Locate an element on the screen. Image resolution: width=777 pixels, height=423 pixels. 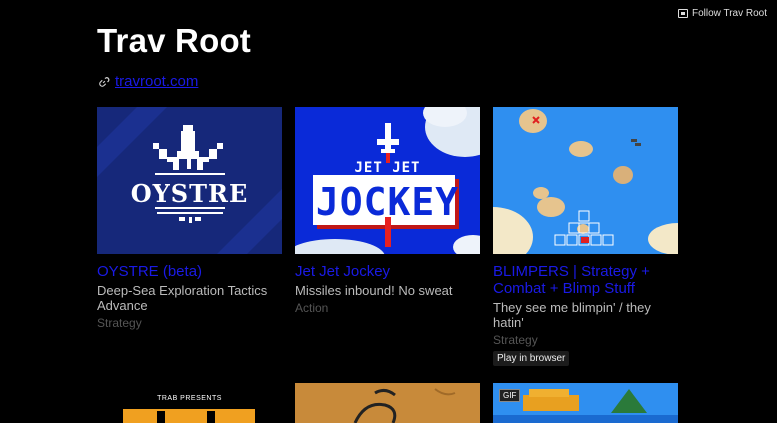
game-thumbnail: JET JET JOCKEY is located at coordinates (387, 180).